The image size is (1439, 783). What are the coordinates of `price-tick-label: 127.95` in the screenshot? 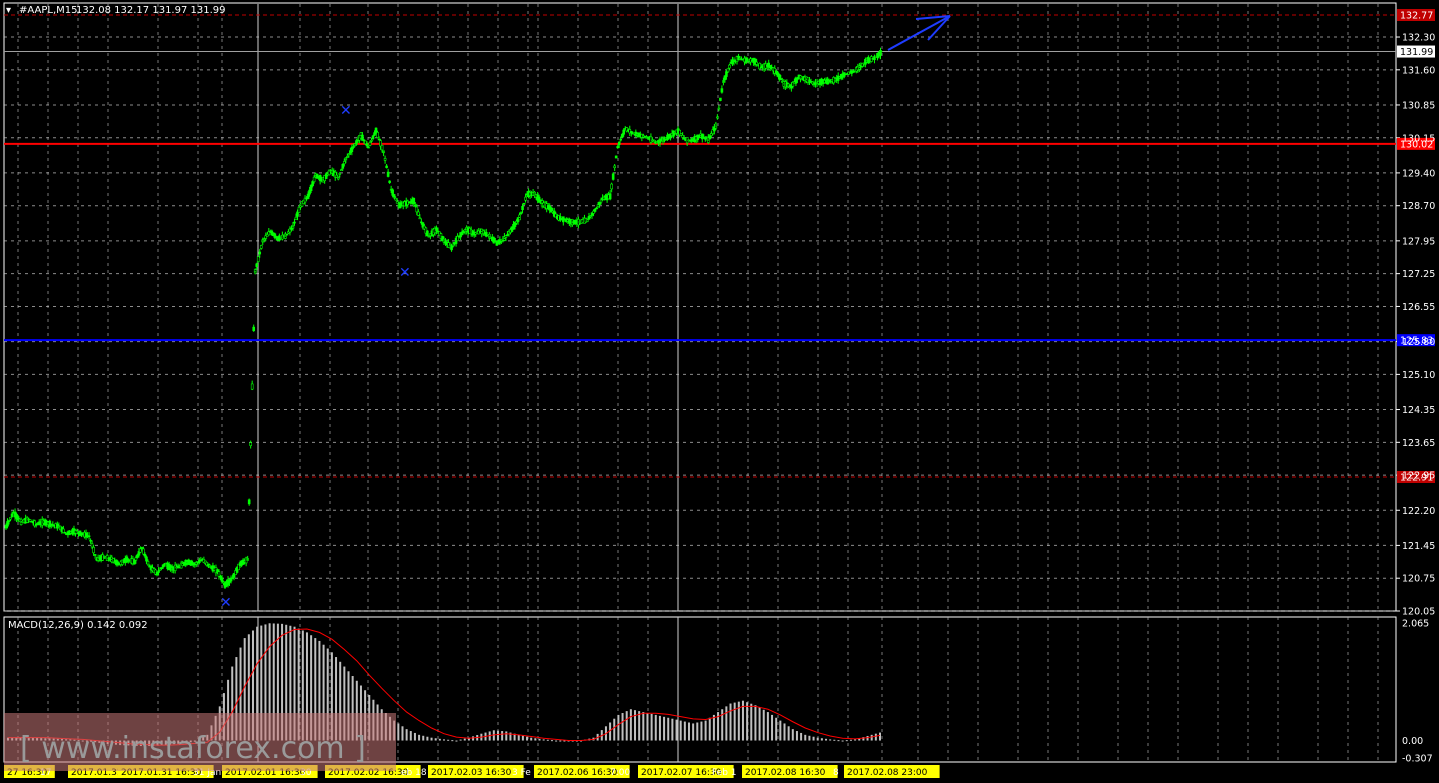 It's located at (1418, 241).